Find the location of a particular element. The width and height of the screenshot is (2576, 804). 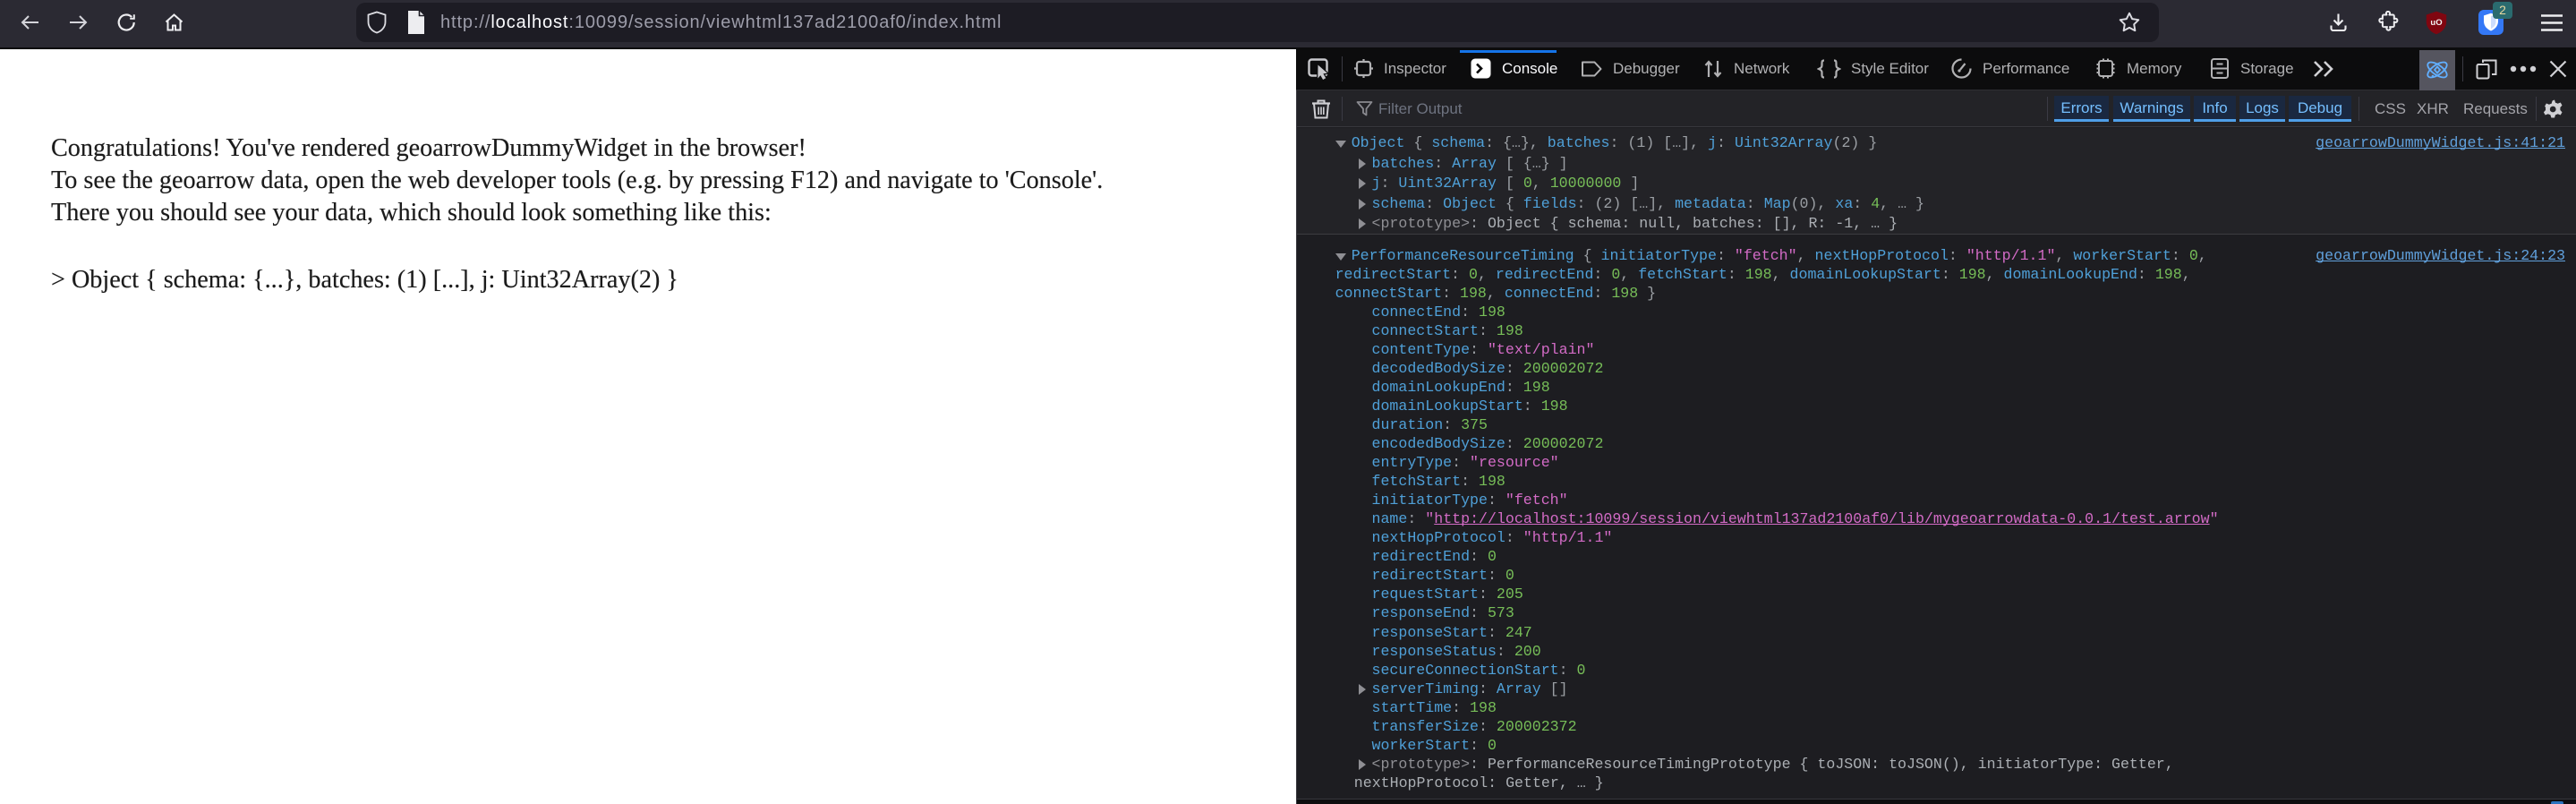

svg-text: uO is located at coordinates (2436, 23).